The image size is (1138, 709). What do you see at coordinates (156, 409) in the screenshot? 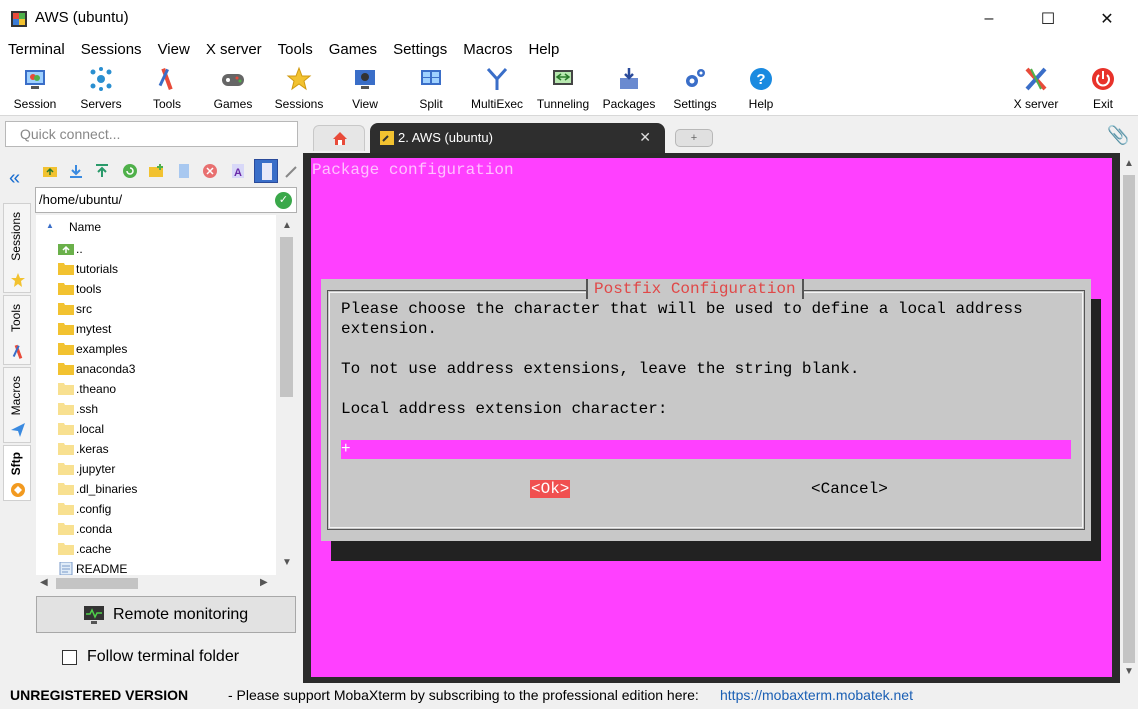
I see `file-row: .ssh` at bounding box center [156, 409].